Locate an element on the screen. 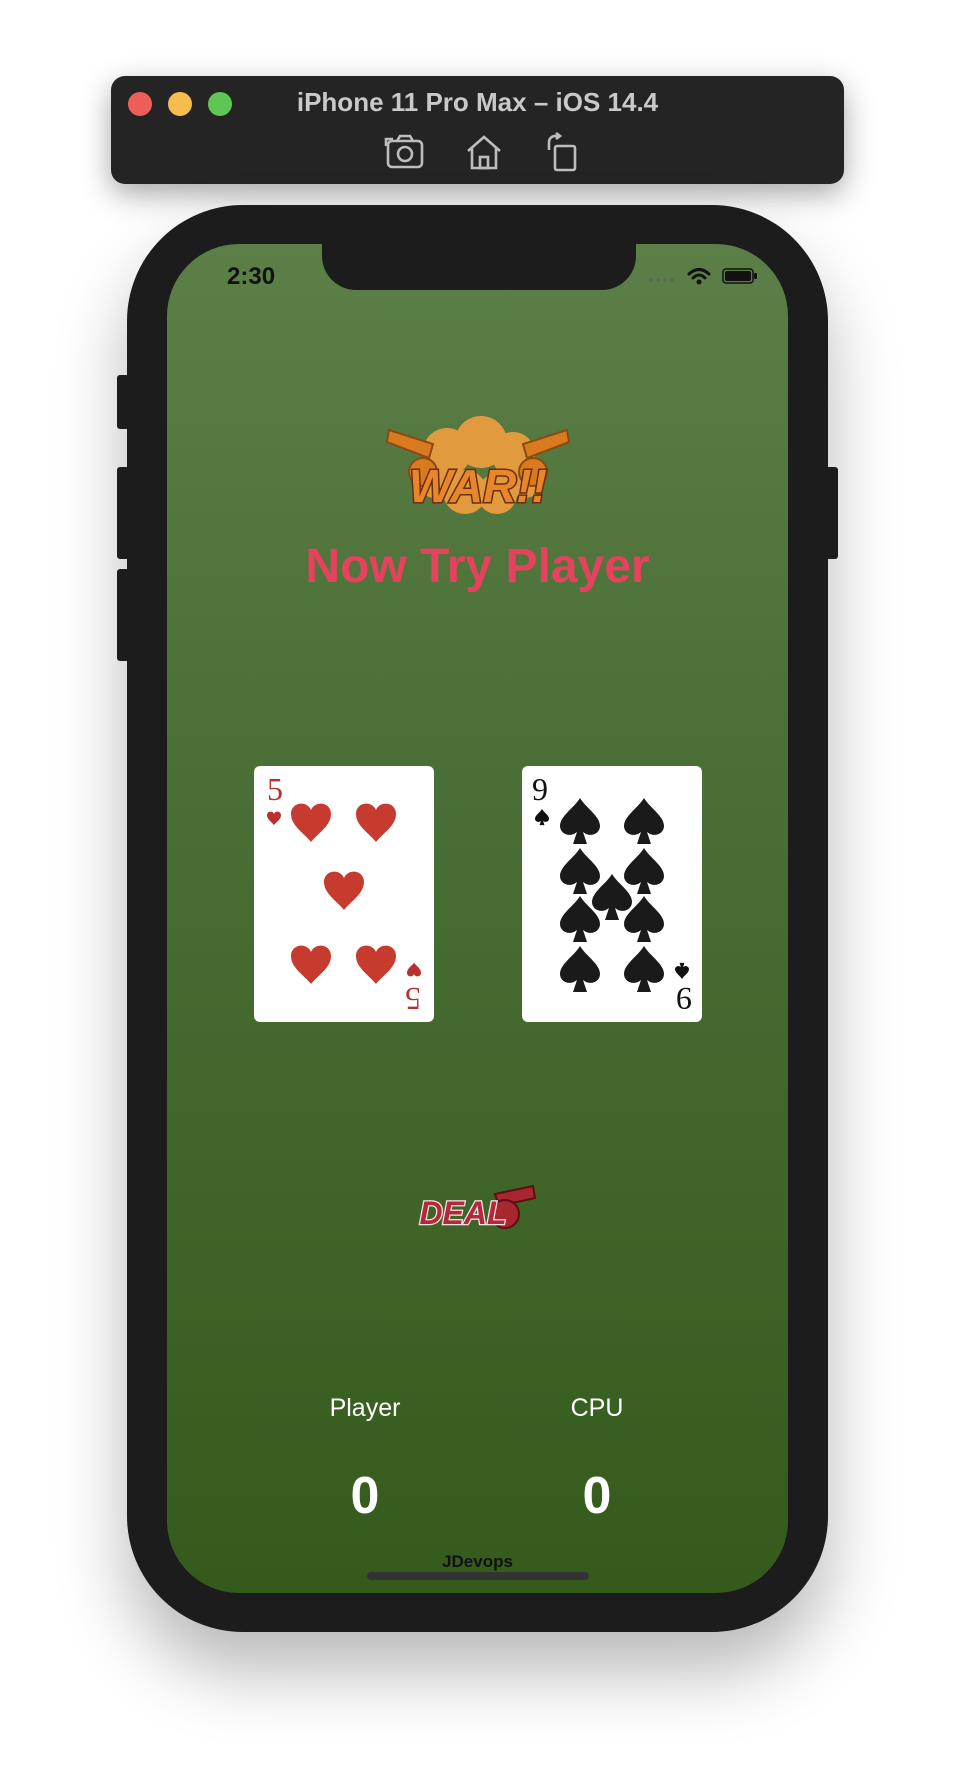  footer-credit: JDevops is located at coordinates (477, 1561).